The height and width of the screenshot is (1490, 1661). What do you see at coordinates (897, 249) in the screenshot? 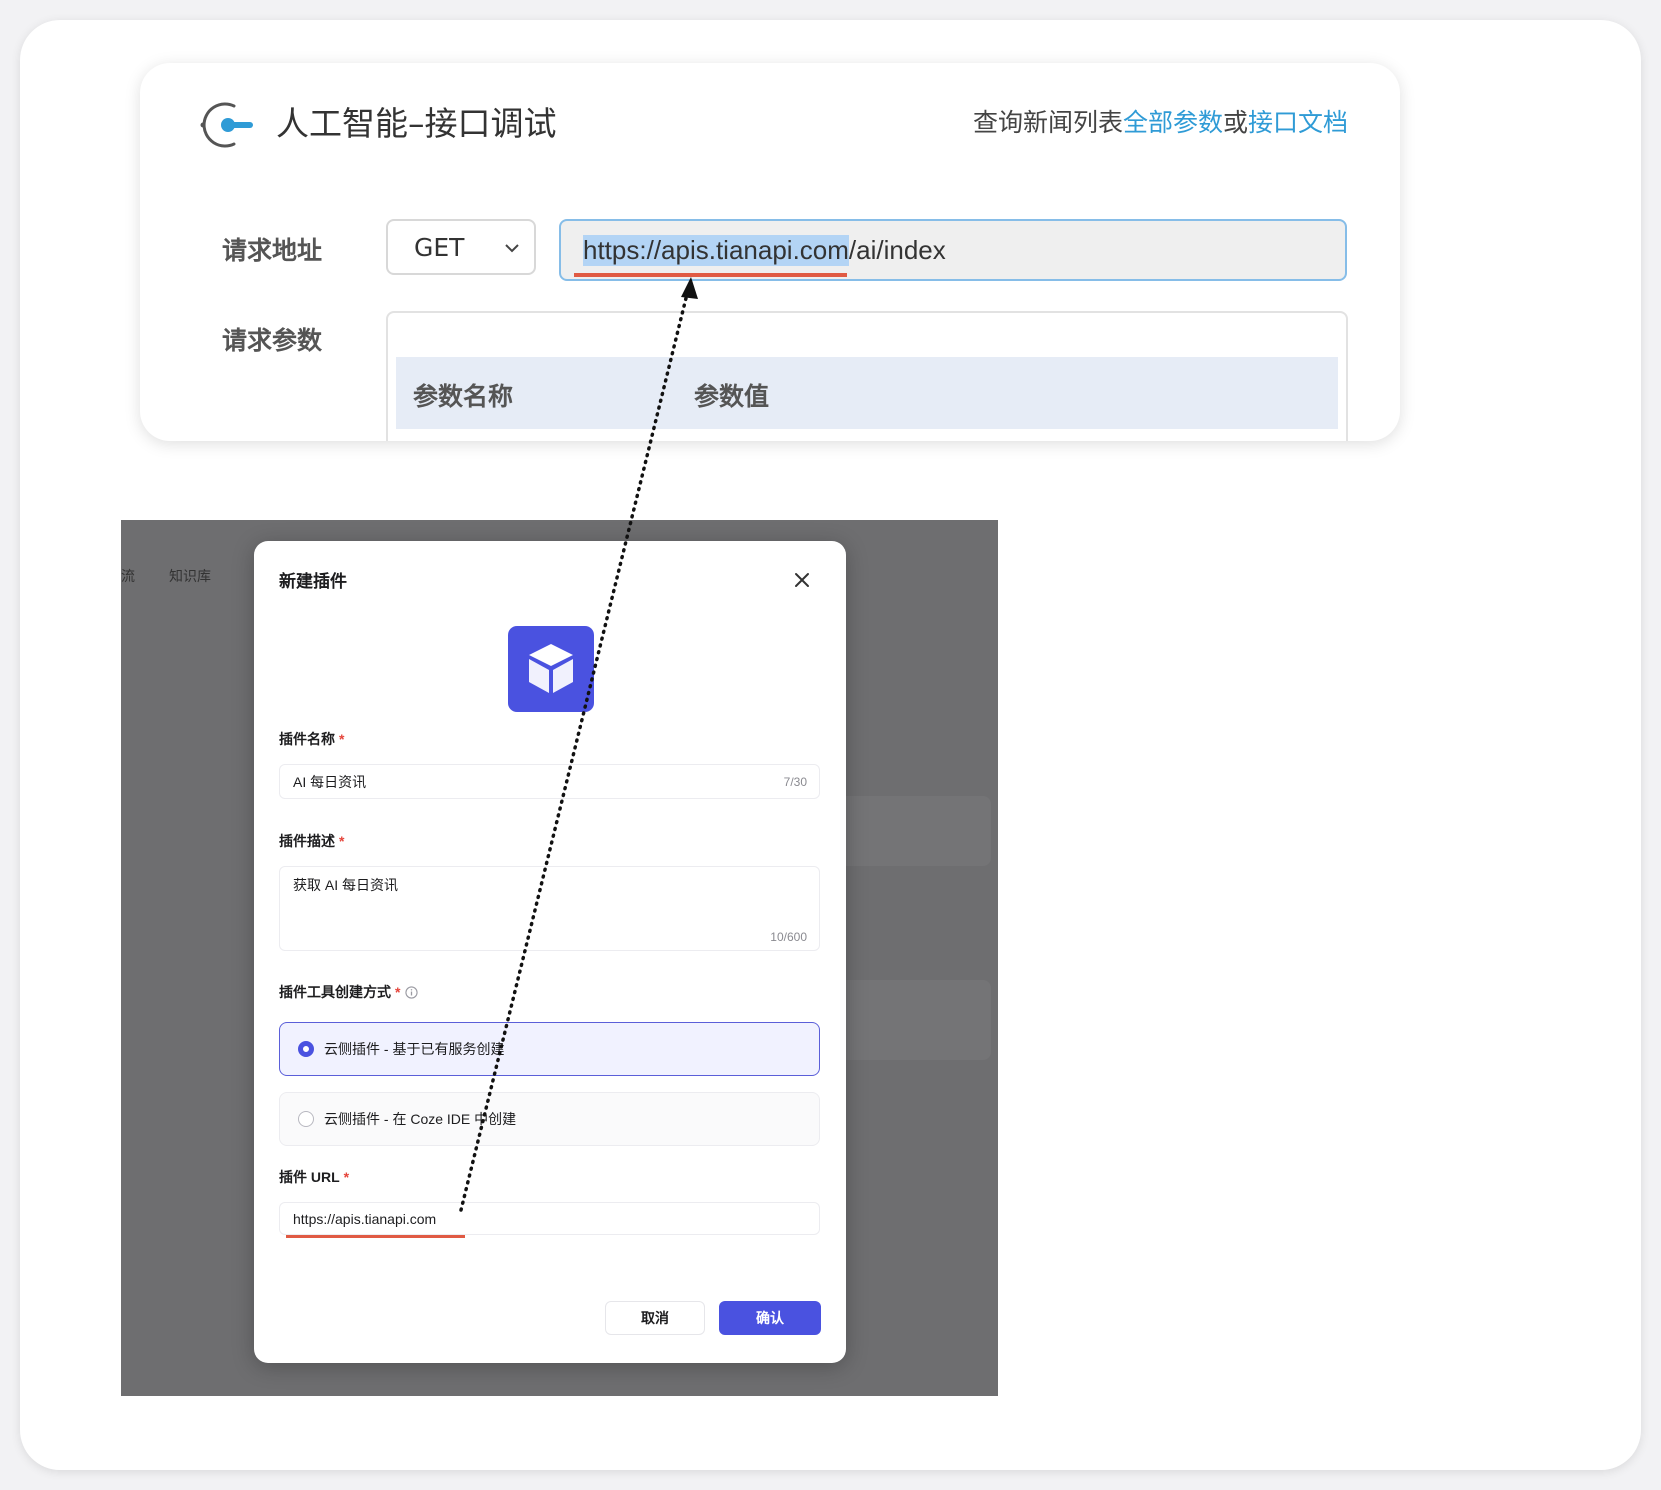
I see `url-path-text: /ai/index` at bounding box center [897, 249].